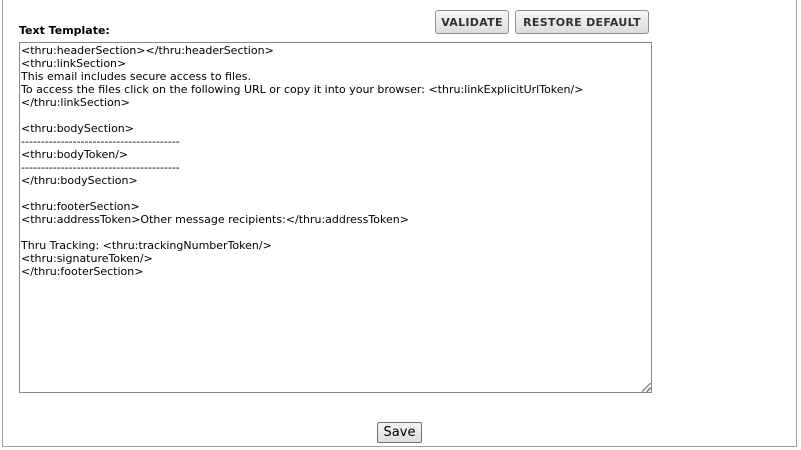 The height and width of the screenshot is (450, 801). Describe the element at coordinates (646, 387) in the screenshot. I see `resize-grip-icon` at that location.